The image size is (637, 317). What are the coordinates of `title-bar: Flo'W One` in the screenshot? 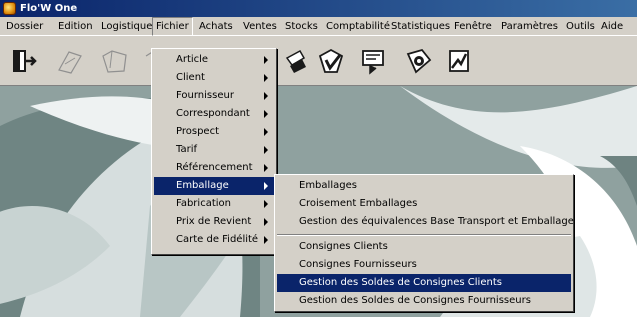 It's located at (318, 8).